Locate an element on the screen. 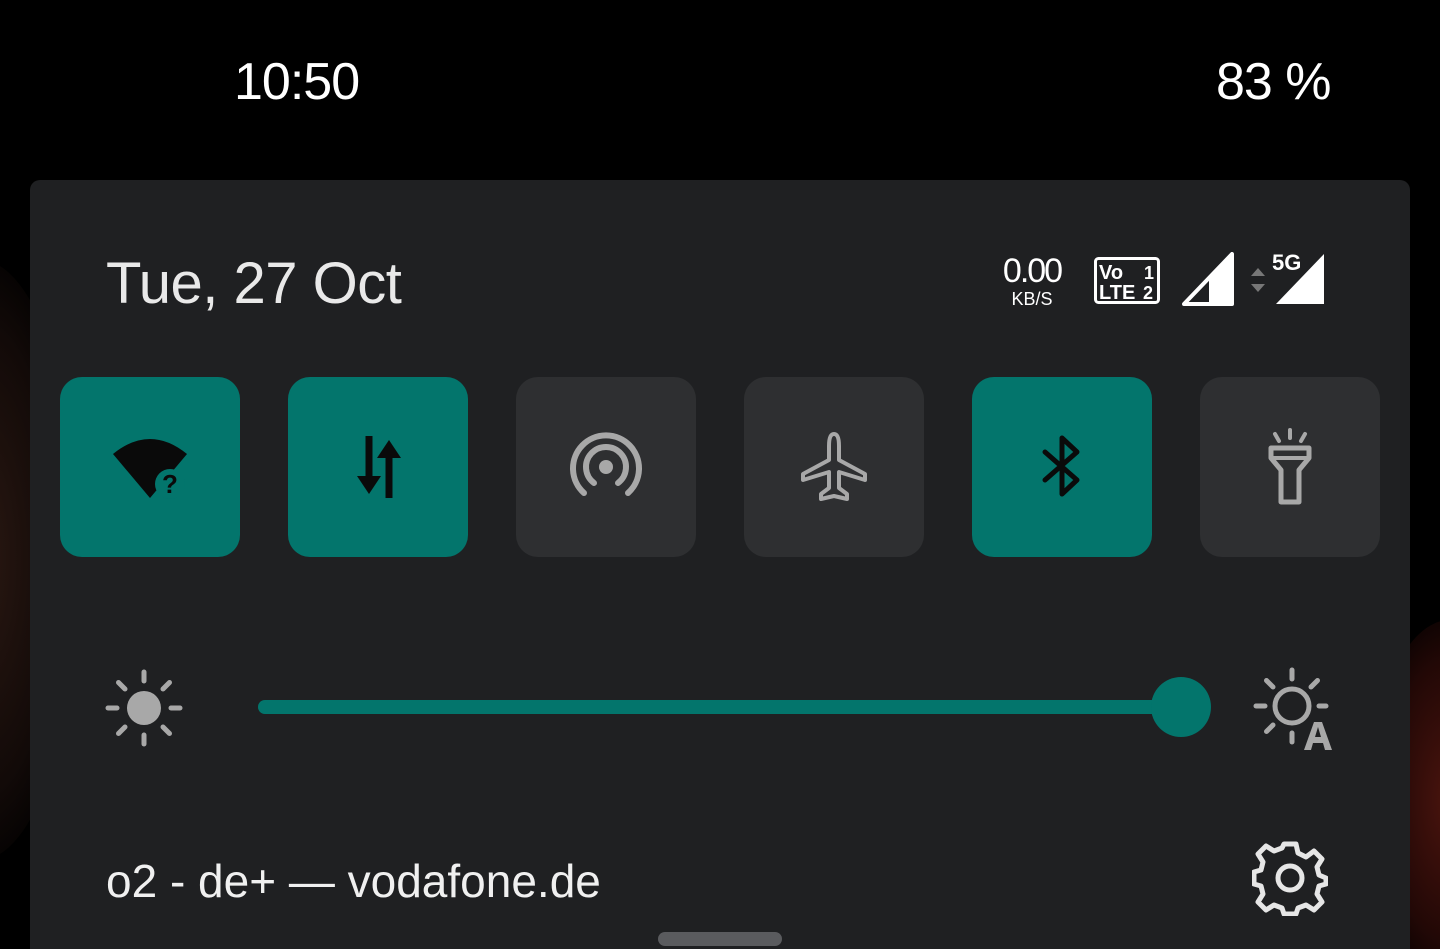 This screenshot has height=949, width=1440. airplane-icon is located at coordinates (834, 466).